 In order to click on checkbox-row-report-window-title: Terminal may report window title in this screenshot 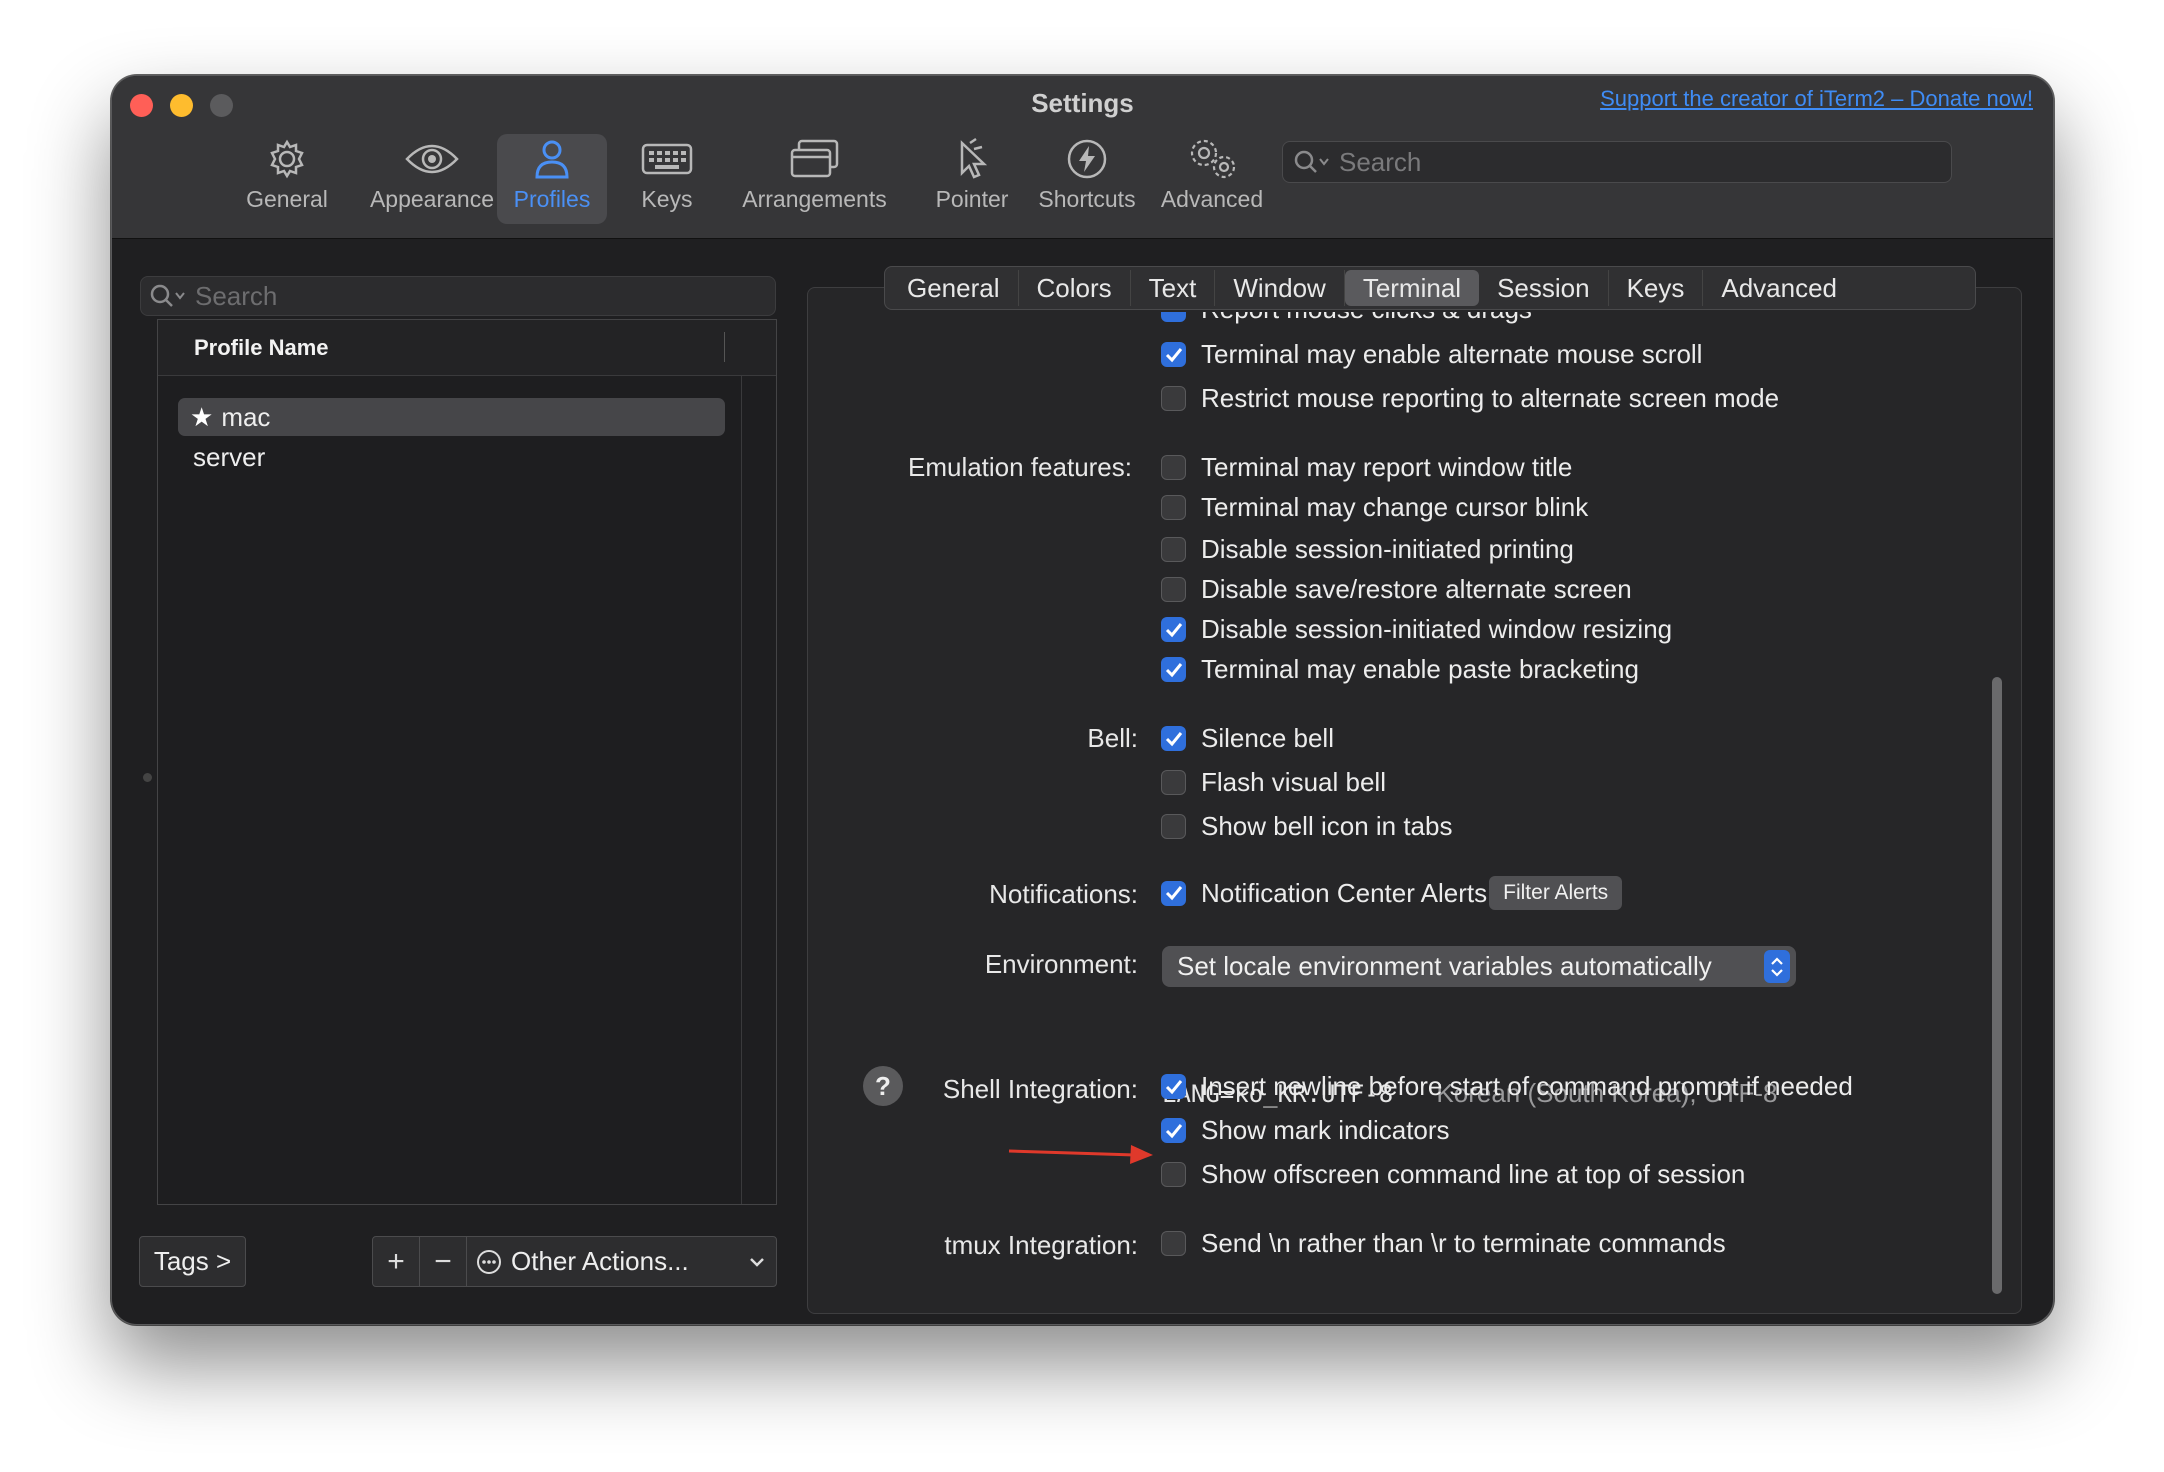, I will do `click(1366, 467)`.